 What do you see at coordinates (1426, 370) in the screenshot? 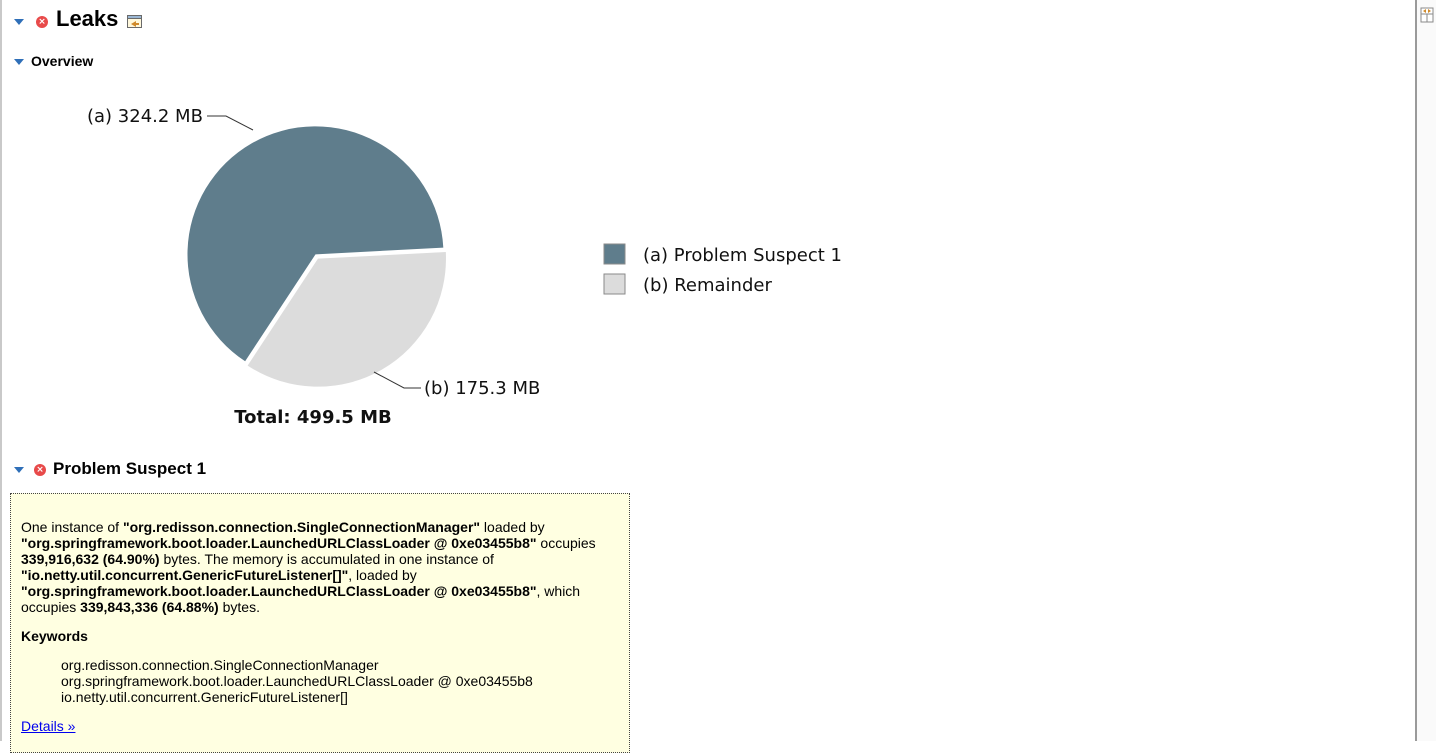
I see `right-toolbar-strip` at bounding box center [1426, 370].